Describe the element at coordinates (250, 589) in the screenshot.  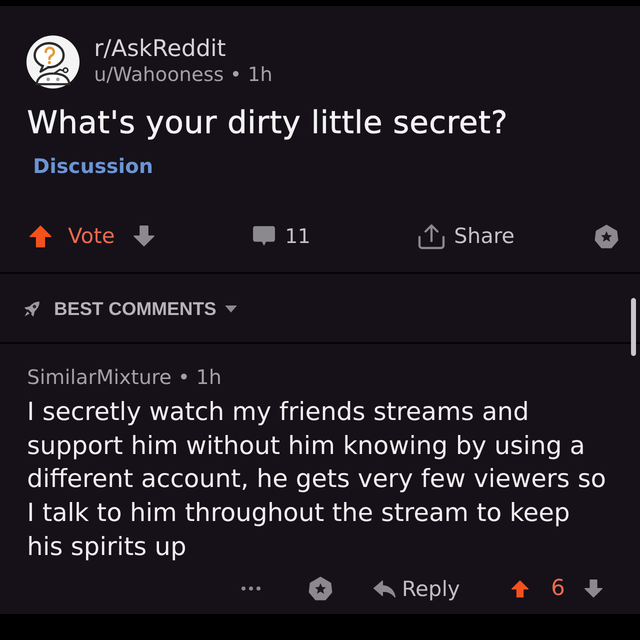
I see `more-options-icon` at that location.